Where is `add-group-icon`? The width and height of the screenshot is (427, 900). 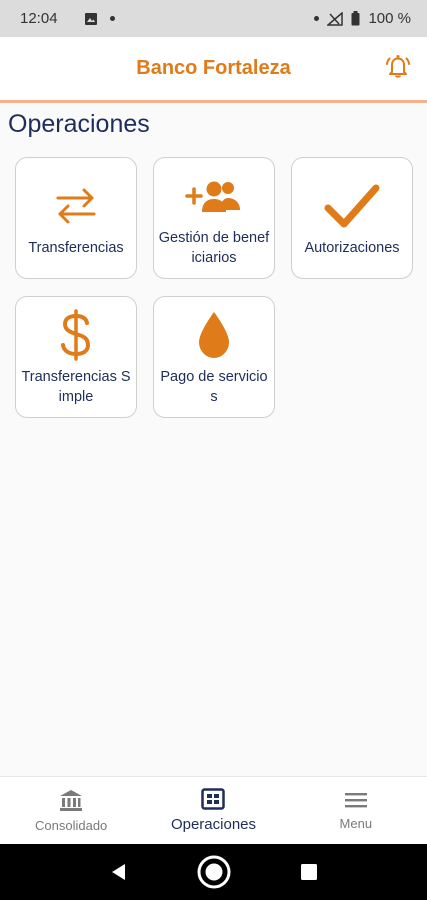 add-group-icon is located at coordinates (214, 196).